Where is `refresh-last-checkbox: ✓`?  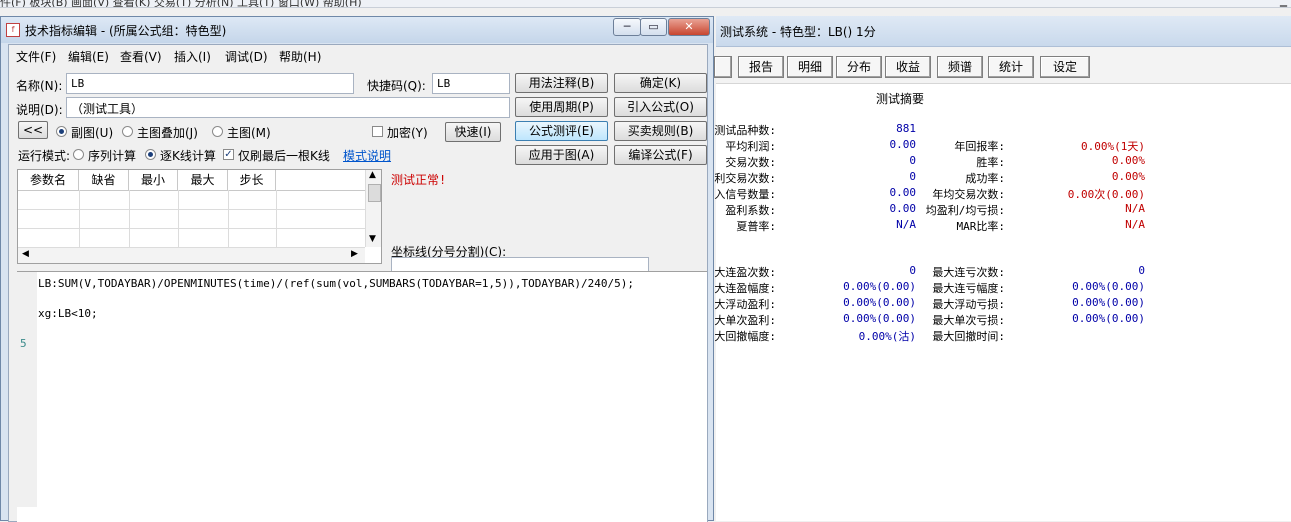
refresh-last-checkbox: ✓ is located at coordinates (228, 154).